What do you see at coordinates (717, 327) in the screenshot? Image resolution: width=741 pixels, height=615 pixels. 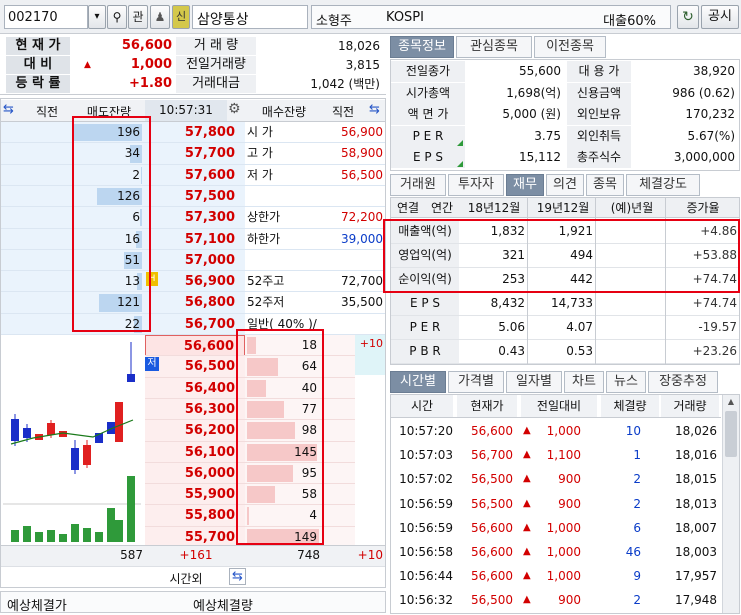 I see `fin-growth: -19.57` at bounding box center [717, 327].